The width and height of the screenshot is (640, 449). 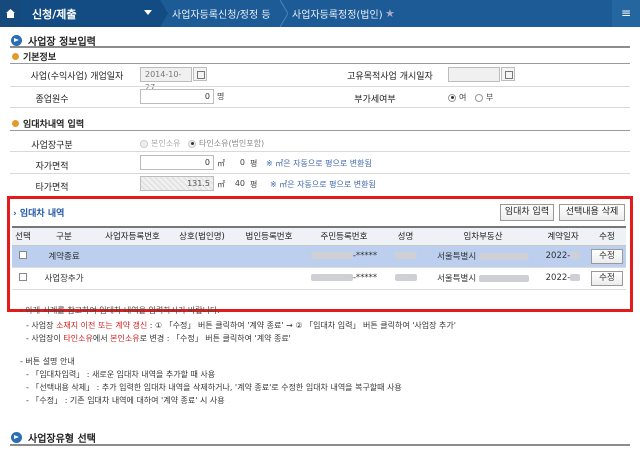 What do you see at coordinates (101, 338) in the screenshot?
I see `guide-text: 에서` at bounding box center [101, 338].